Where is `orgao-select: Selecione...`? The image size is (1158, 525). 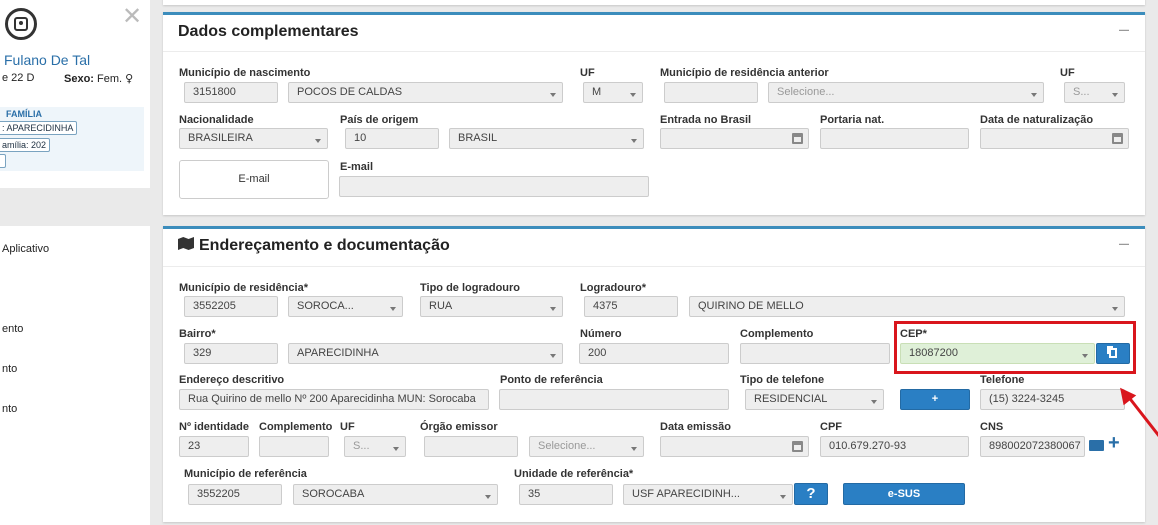
orgao-select: Selecione... is located at coordinates (586, 446).